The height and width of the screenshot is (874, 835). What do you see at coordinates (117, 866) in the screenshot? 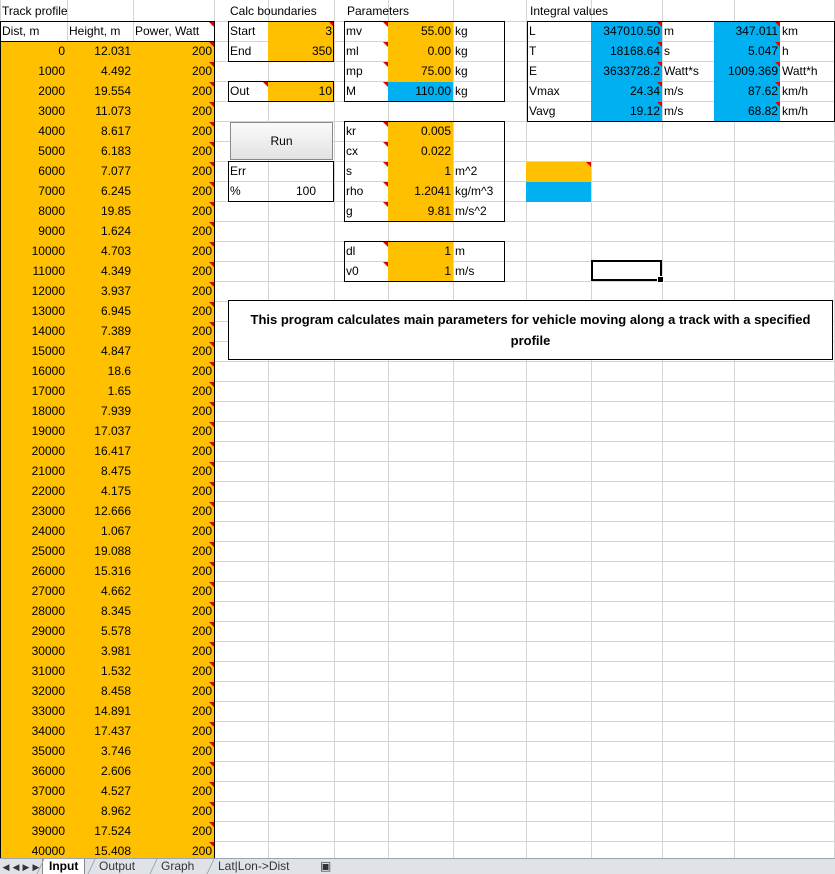
I see `tab-output: Output` at bounding box center [117, 866].